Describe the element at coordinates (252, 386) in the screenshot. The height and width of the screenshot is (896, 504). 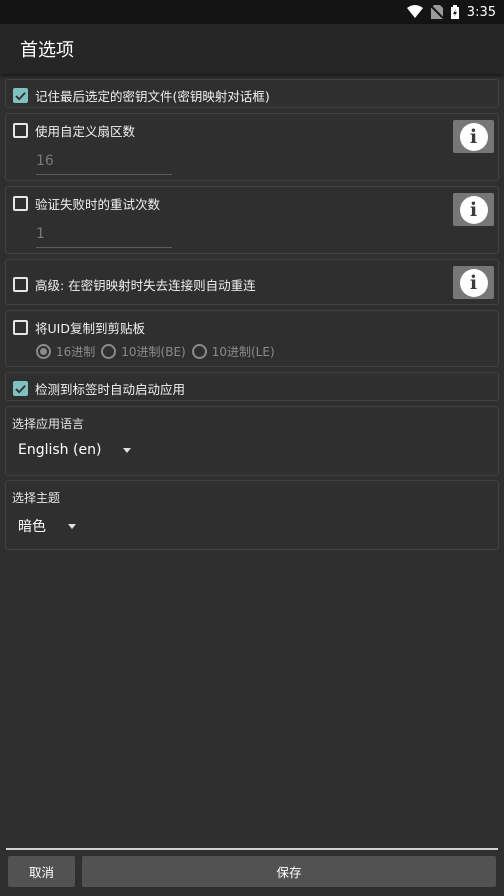
I see `auto-start-card: 检测到标签时自动启动应用` at that location.